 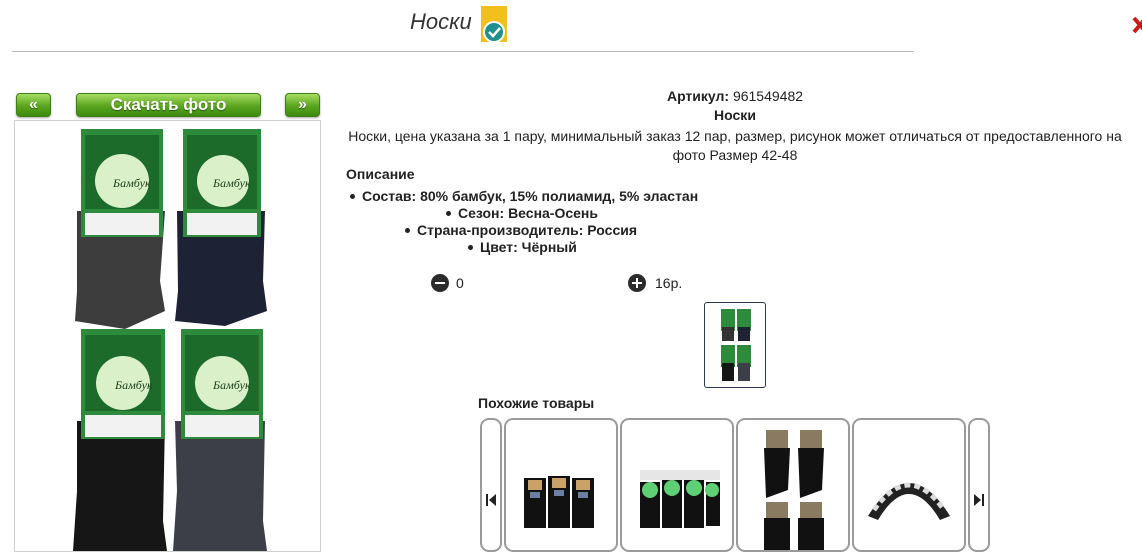 I want to click on similar-products-heading: Похожие товары, so click(x=536, y=403).